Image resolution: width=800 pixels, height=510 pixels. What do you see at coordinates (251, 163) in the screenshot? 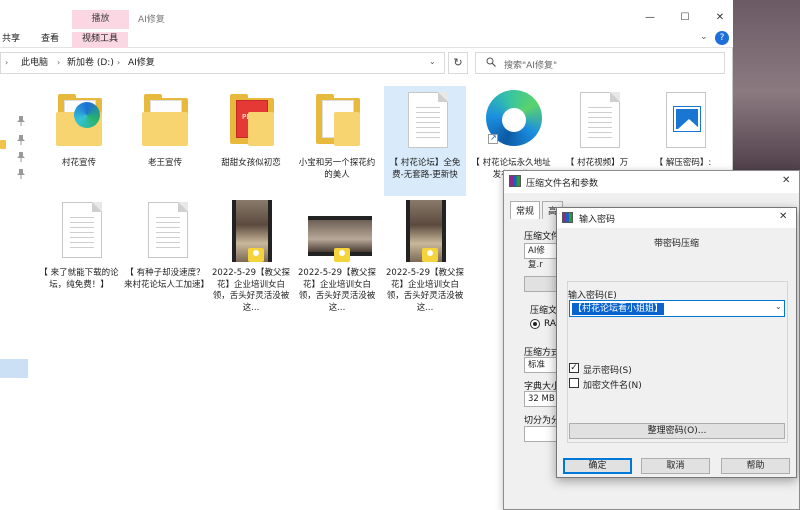
I see `file-label: 甜甜女孩似初恋` at bounding box center [251, 163].